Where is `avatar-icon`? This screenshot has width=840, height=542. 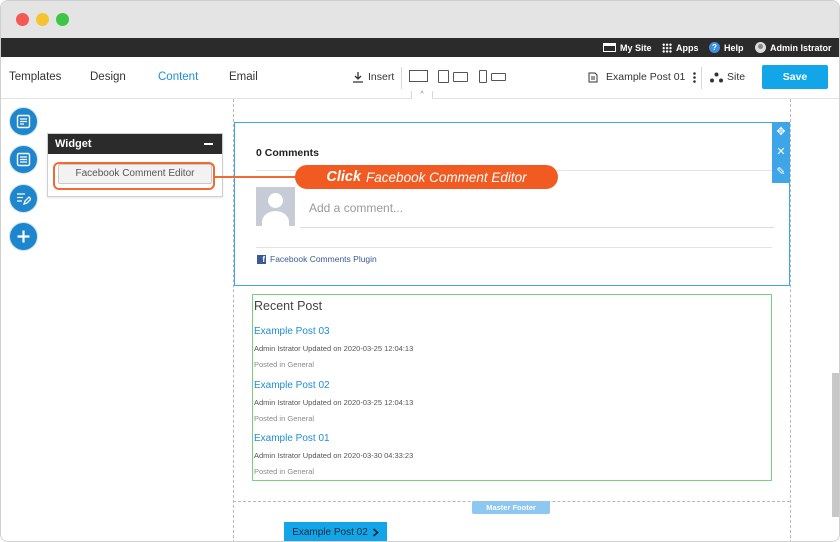 avatar-icon is located at coordinates (760, 47).